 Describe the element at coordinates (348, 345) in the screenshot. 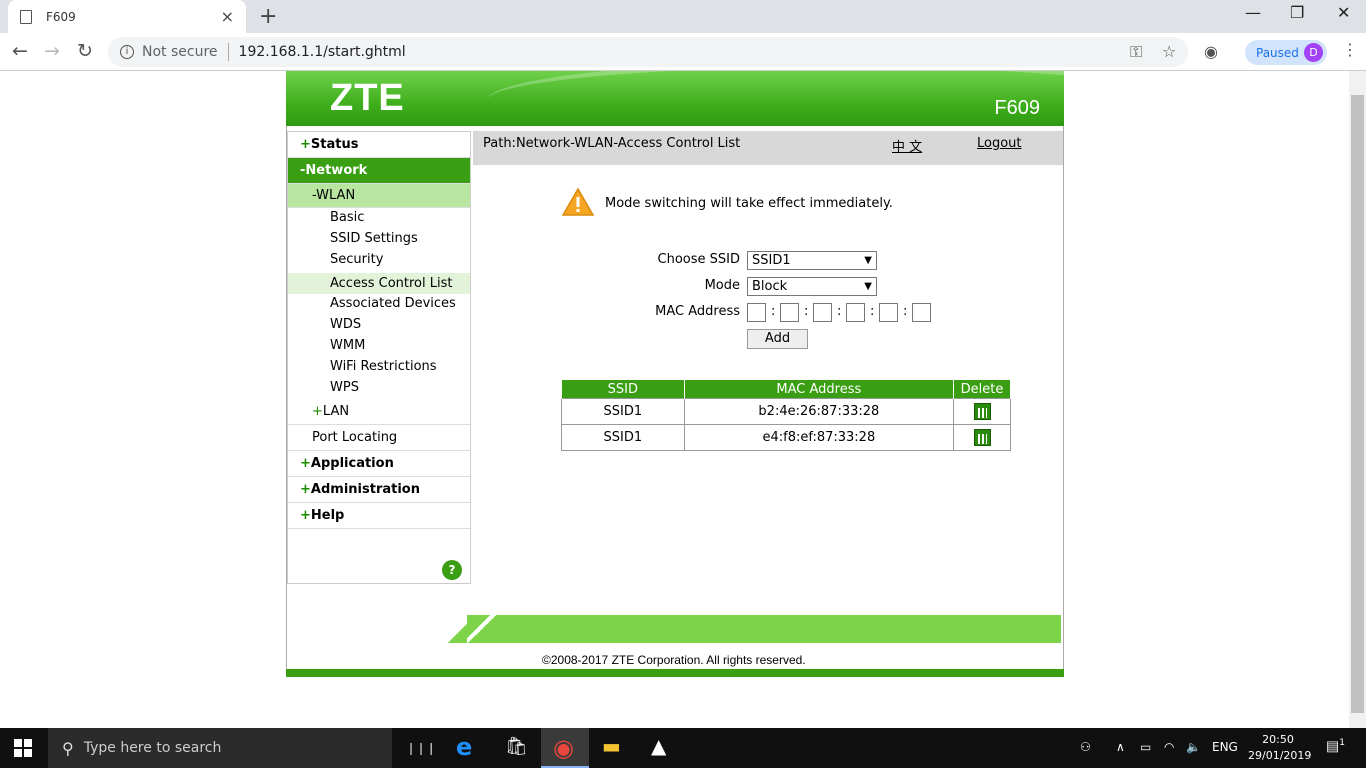

I see `sidebar-item-label: WMM` at that location.